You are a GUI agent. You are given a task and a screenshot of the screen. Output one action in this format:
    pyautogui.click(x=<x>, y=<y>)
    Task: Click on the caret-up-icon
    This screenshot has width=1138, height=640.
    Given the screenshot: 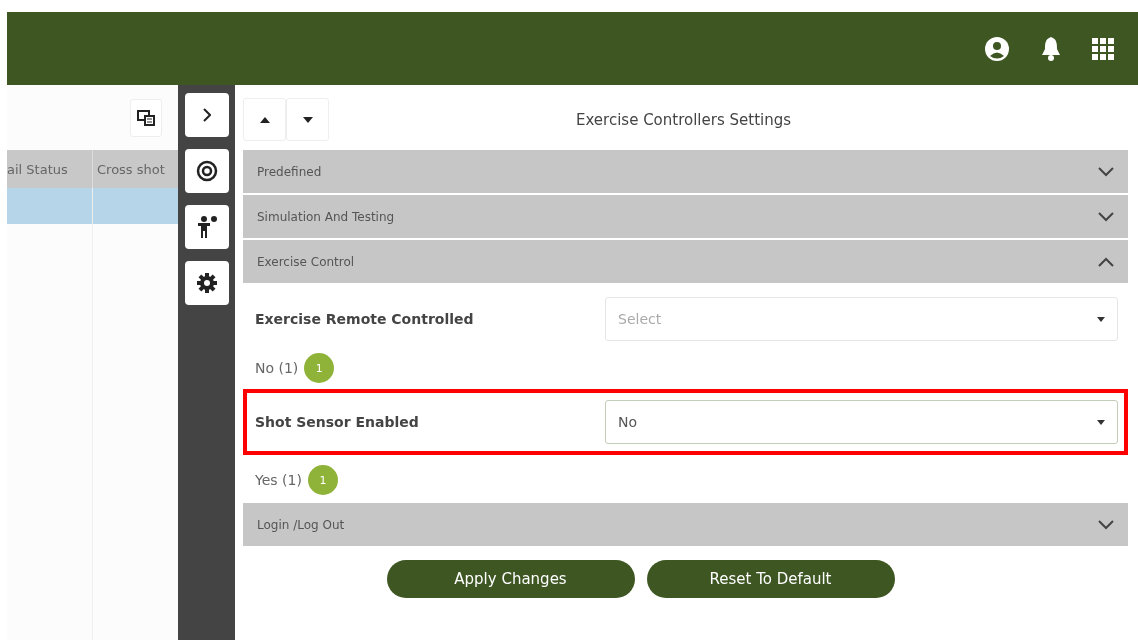 What is the action you would take?
    pyautogui.click(x=264, y=119)
    